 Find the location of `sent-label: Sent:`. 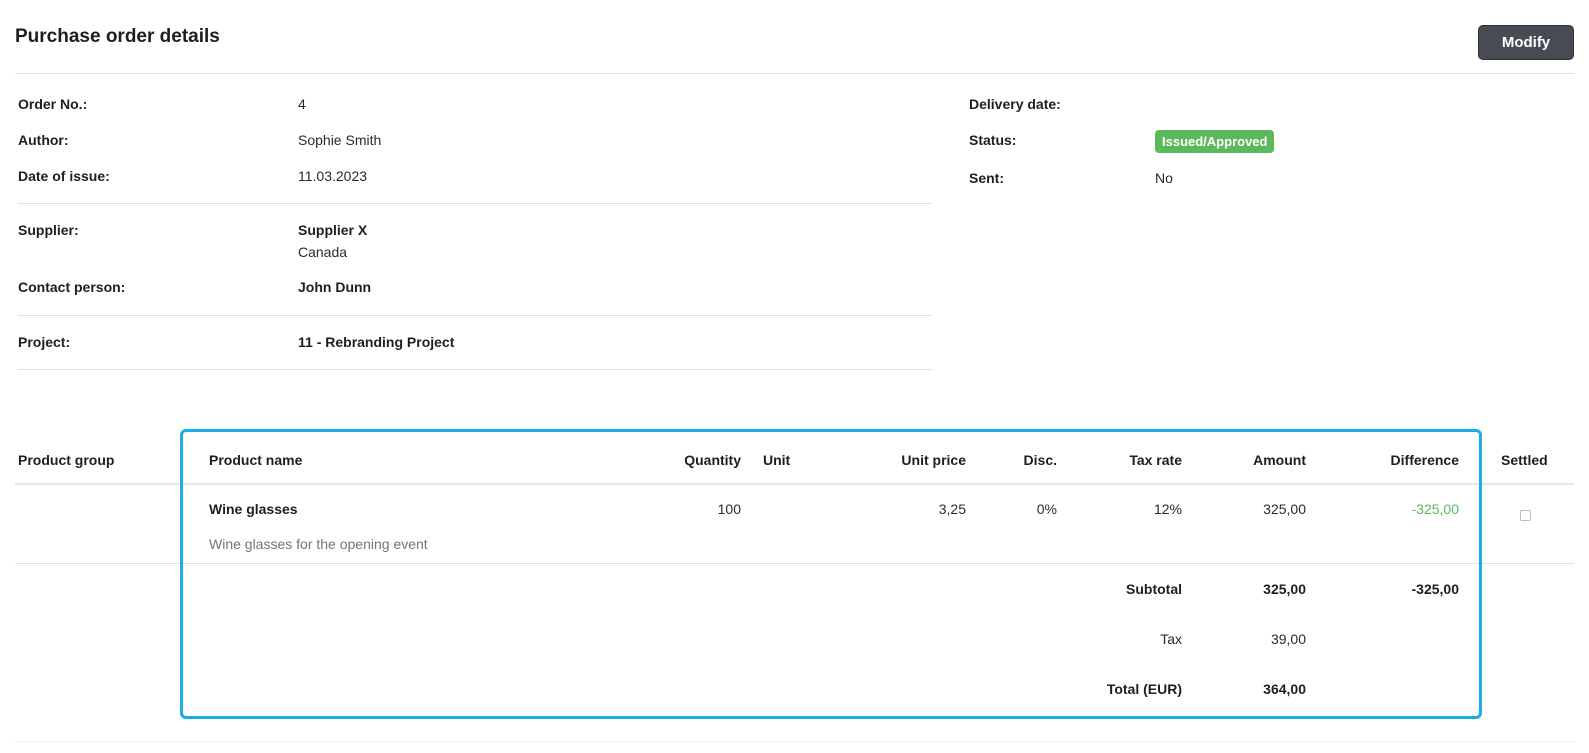

sent-label: Sent: is located at coordinates (986, 178).